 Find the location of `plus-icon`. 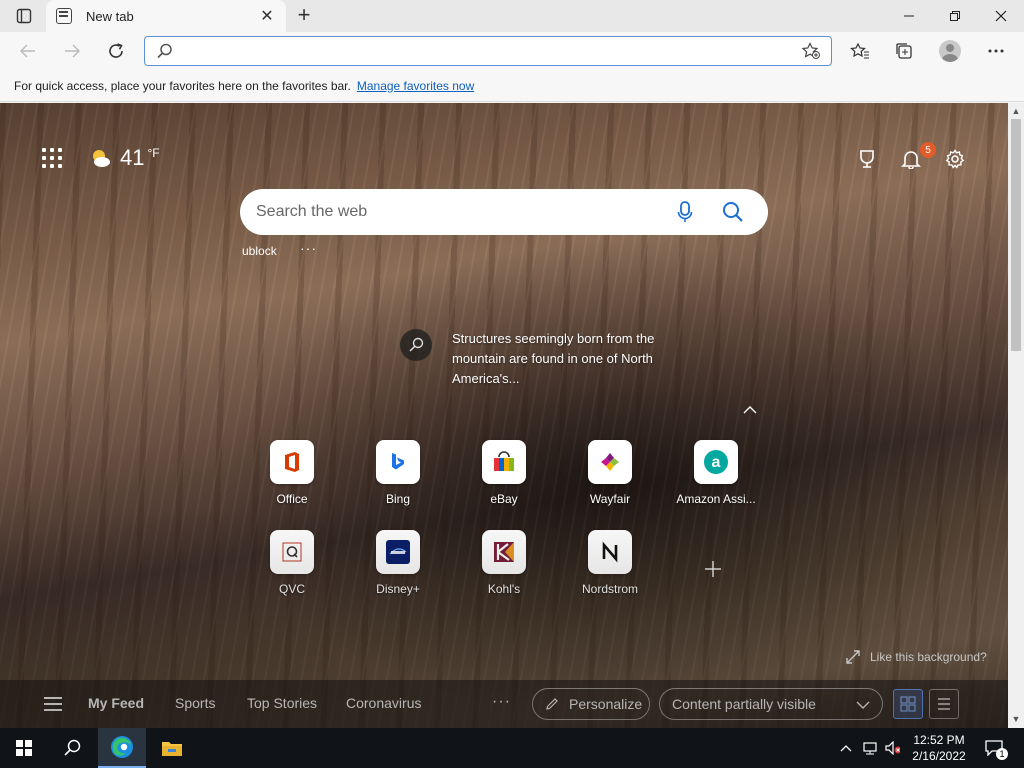

plus-icon is located at coordinates (713, 569).